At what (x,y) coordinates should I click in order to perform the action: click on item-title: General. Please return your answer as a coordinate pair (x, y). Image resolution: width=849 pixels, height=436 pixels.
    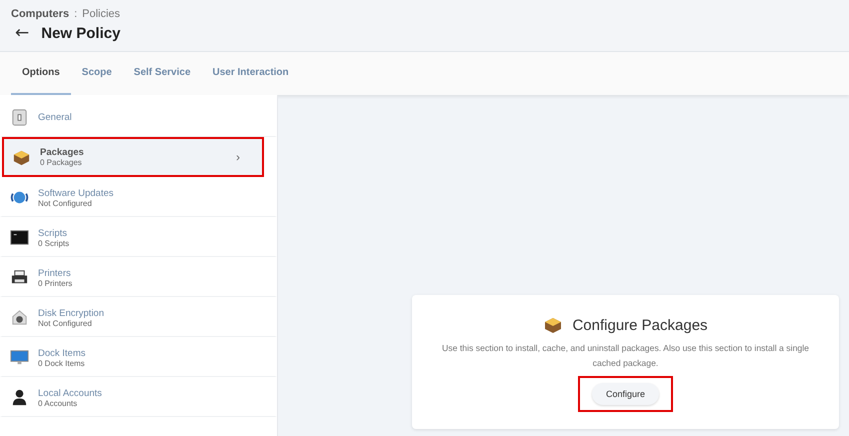
    Looking at the image, I should click on (55, 117).